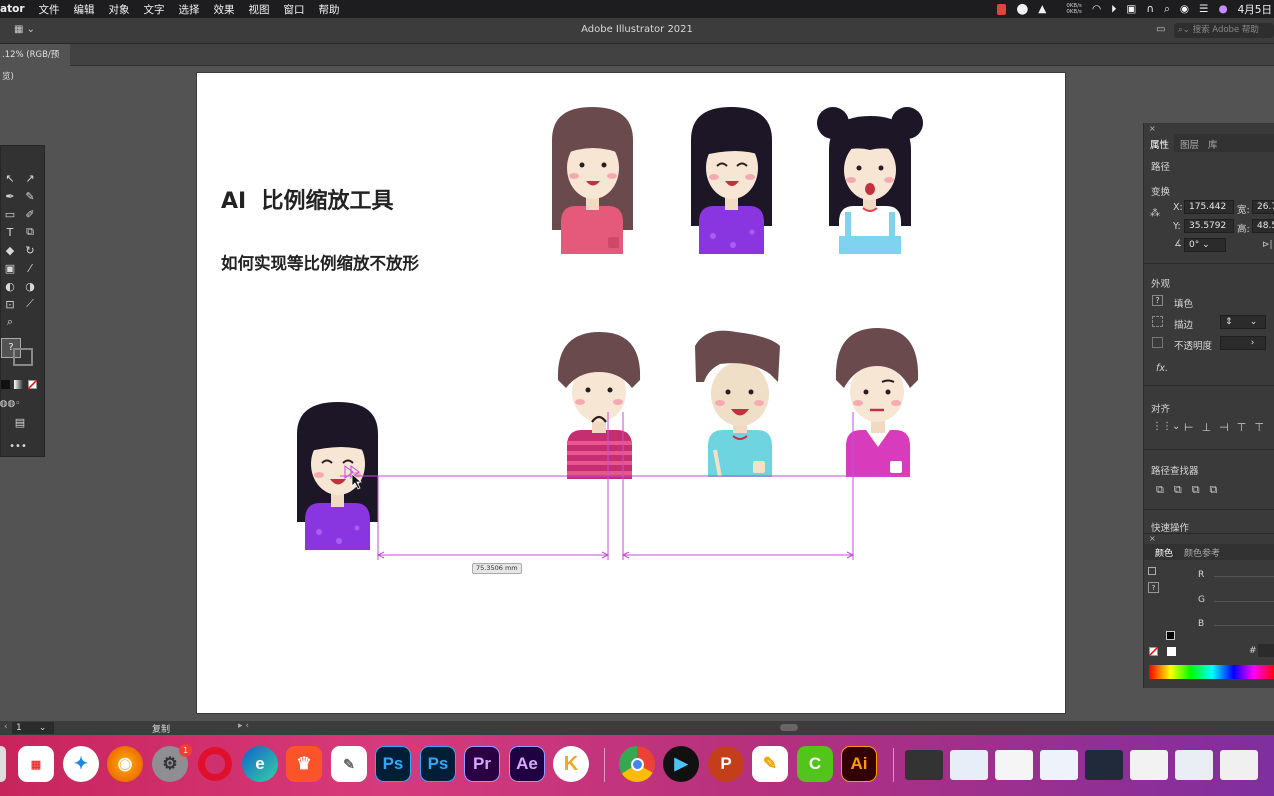  I want to click on character-boy-striped, so click(599, 405).